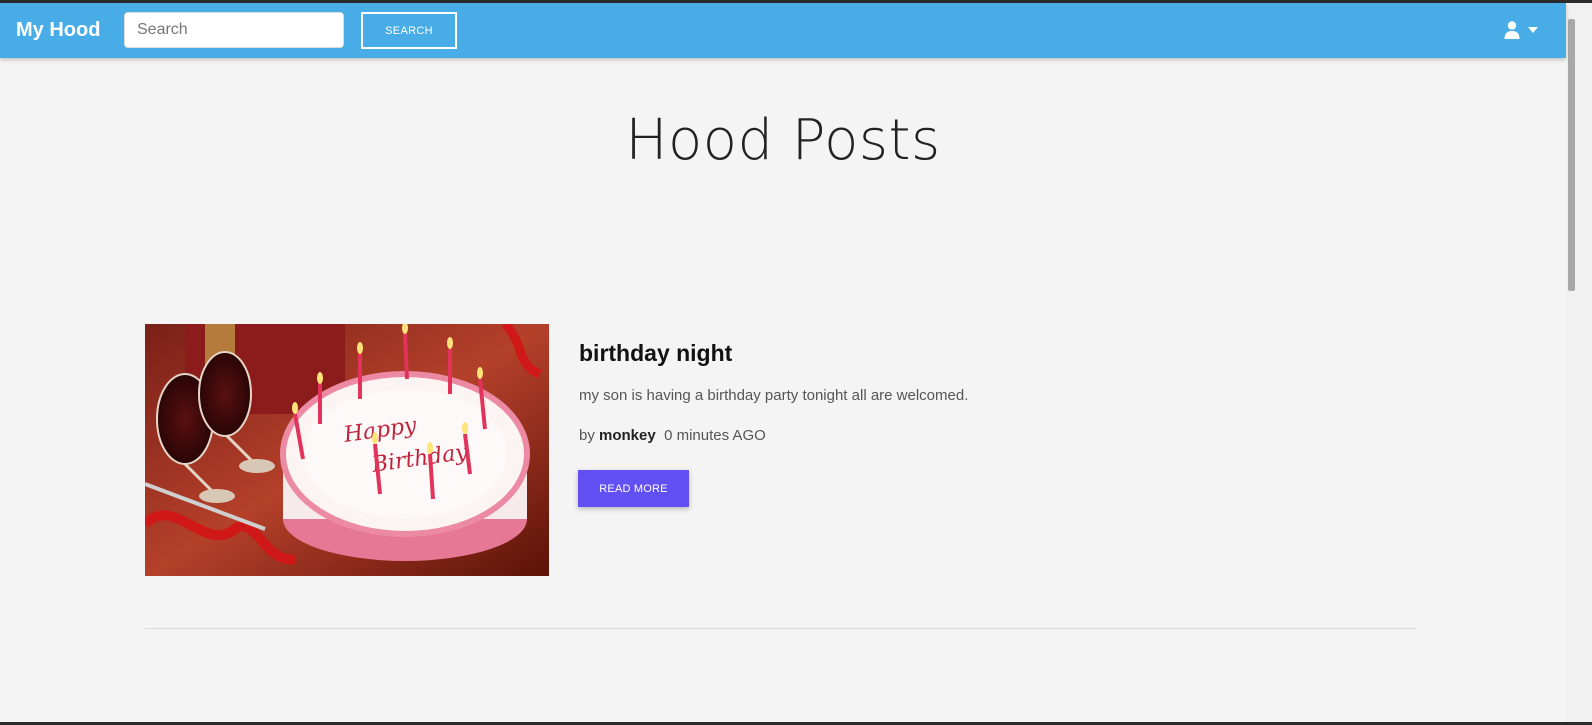  I want to click on post-author: monkey, so click(627, 435).